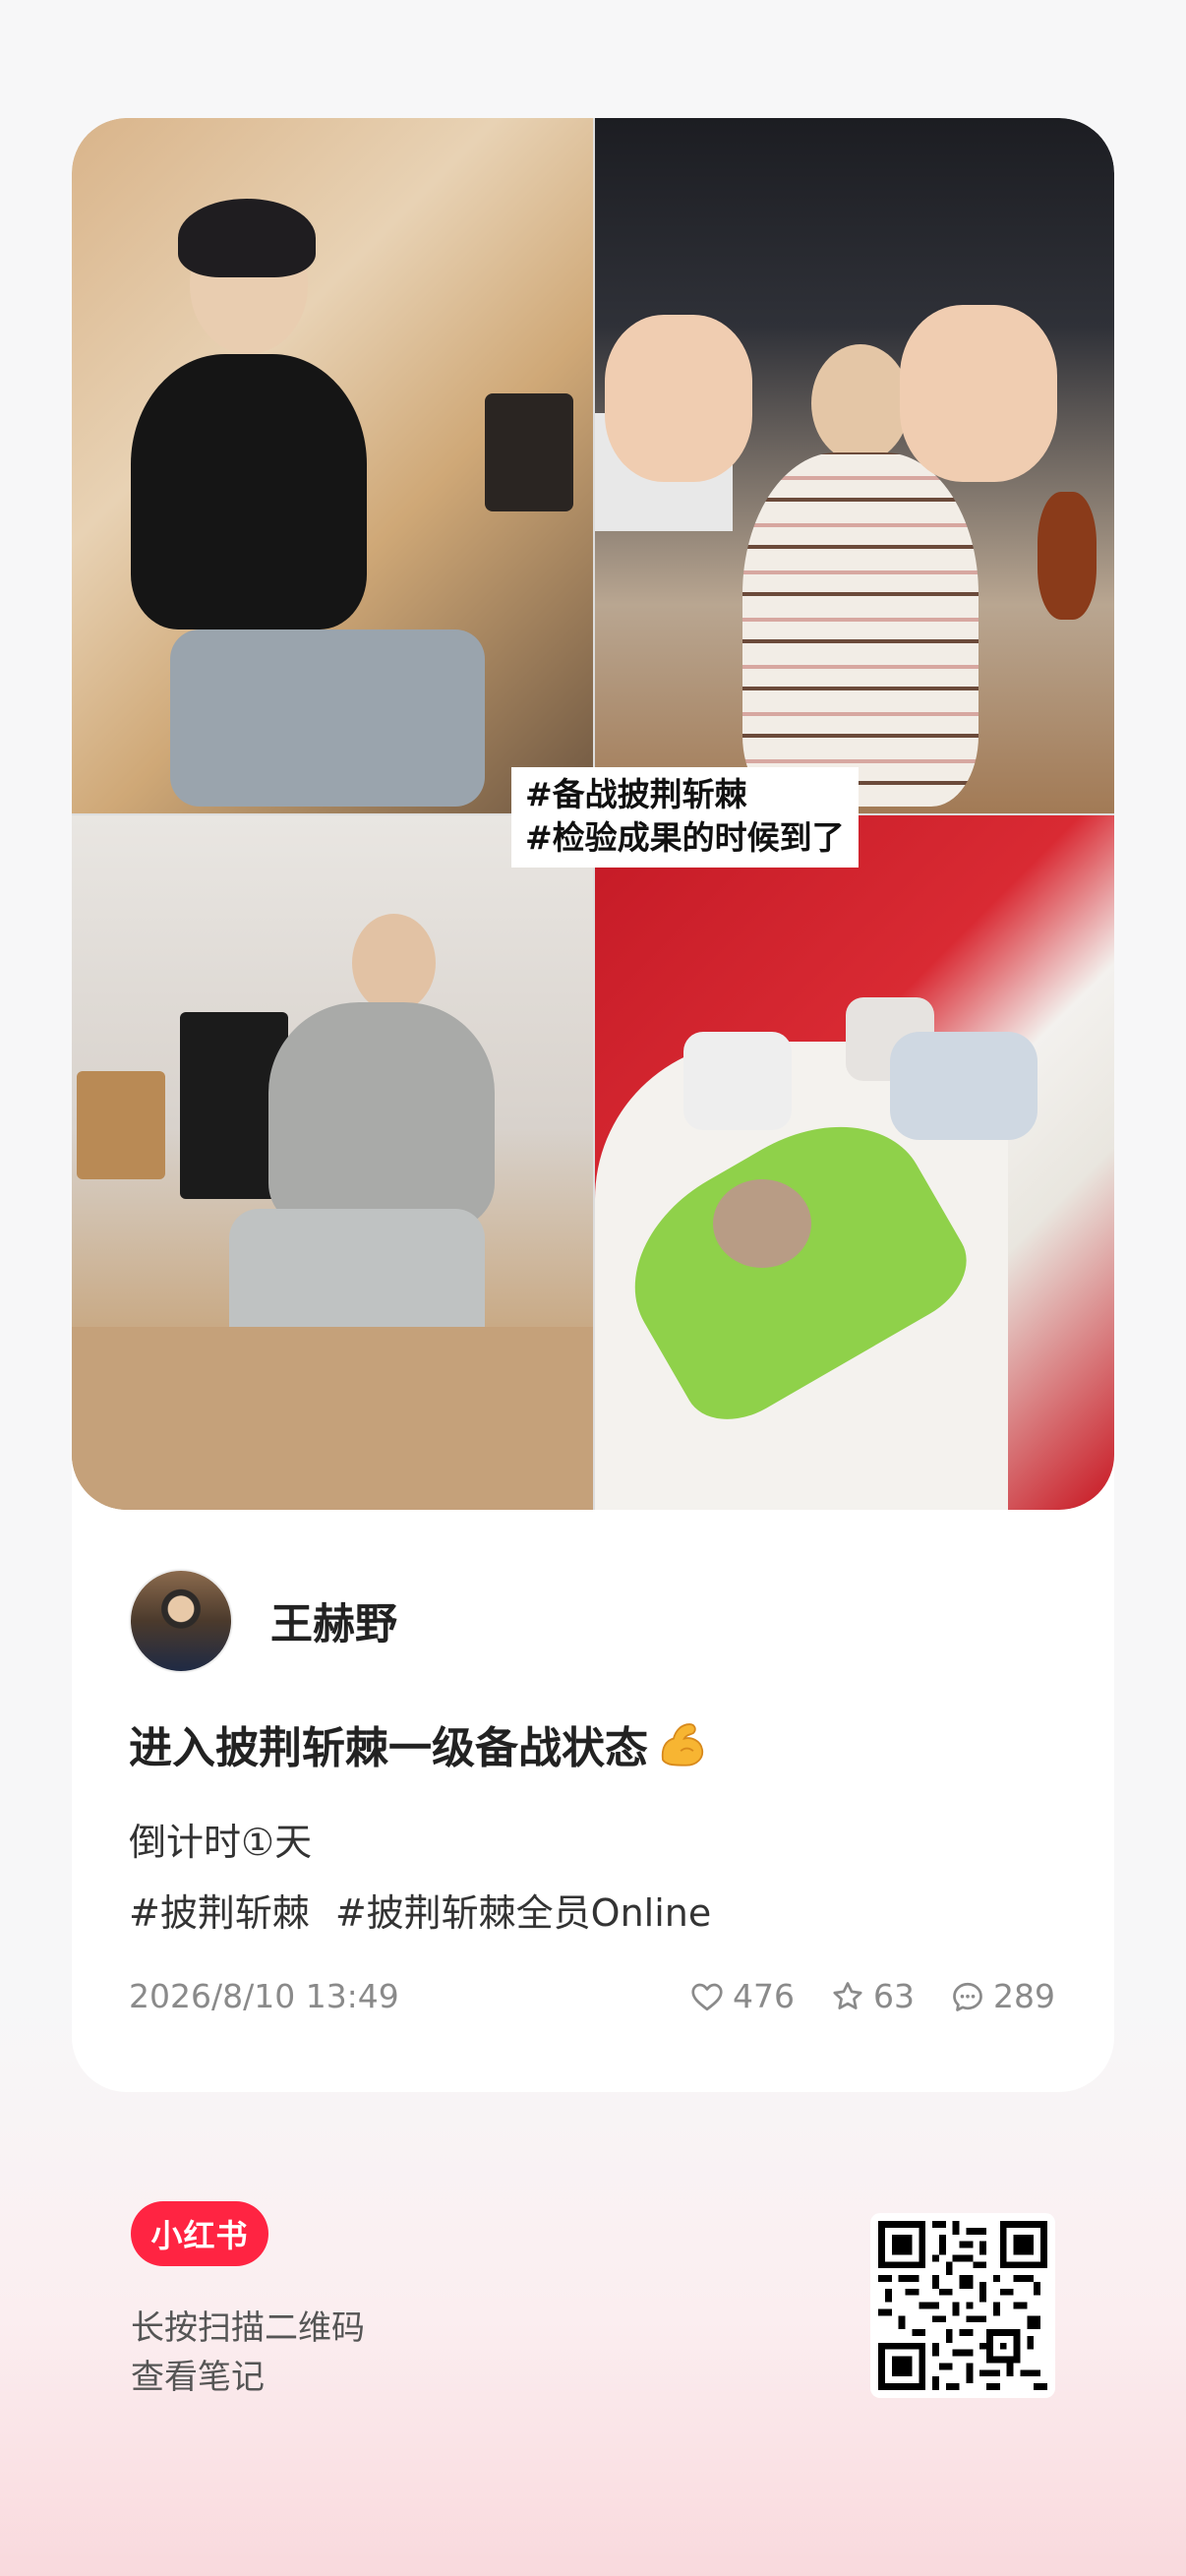 This screenshot has height=2576, width=1186. I want to click on note-body-line: 倒计时①天, so click(221, 1843).